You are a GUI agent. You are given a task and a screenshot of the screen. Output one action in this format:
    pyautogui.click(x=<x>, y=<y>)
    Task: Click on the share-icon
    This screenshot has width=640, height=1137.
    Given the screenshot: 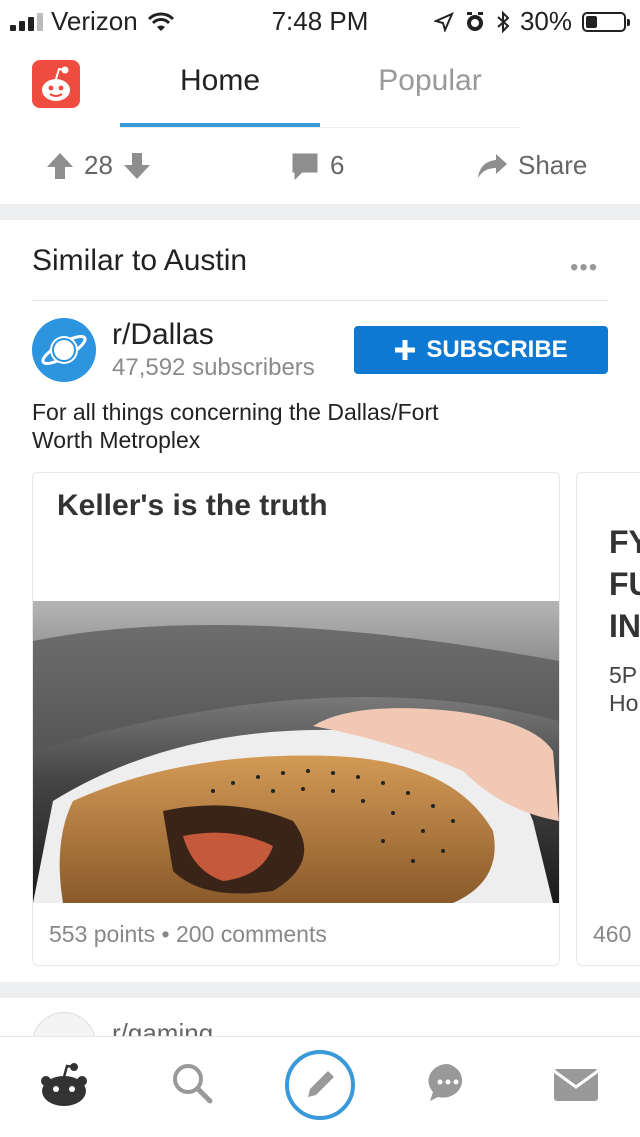 What is the action you would take?
    pyautogui.click(x=492, y=166)
    